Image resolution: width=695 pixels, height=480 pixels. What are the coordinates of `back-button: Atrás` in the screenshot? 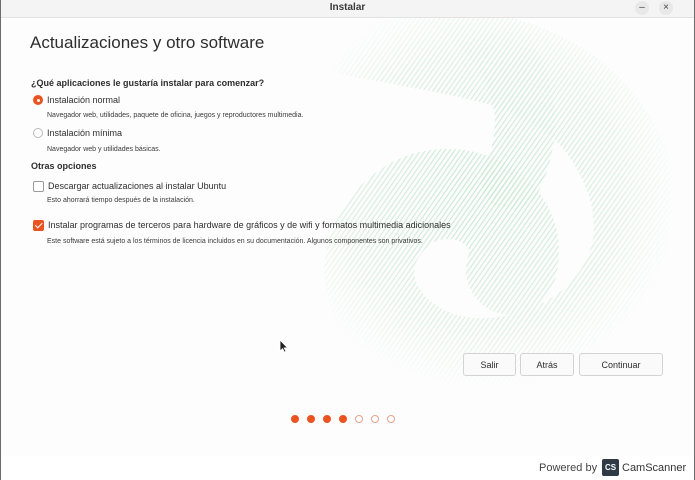 It's located at (547, 364).